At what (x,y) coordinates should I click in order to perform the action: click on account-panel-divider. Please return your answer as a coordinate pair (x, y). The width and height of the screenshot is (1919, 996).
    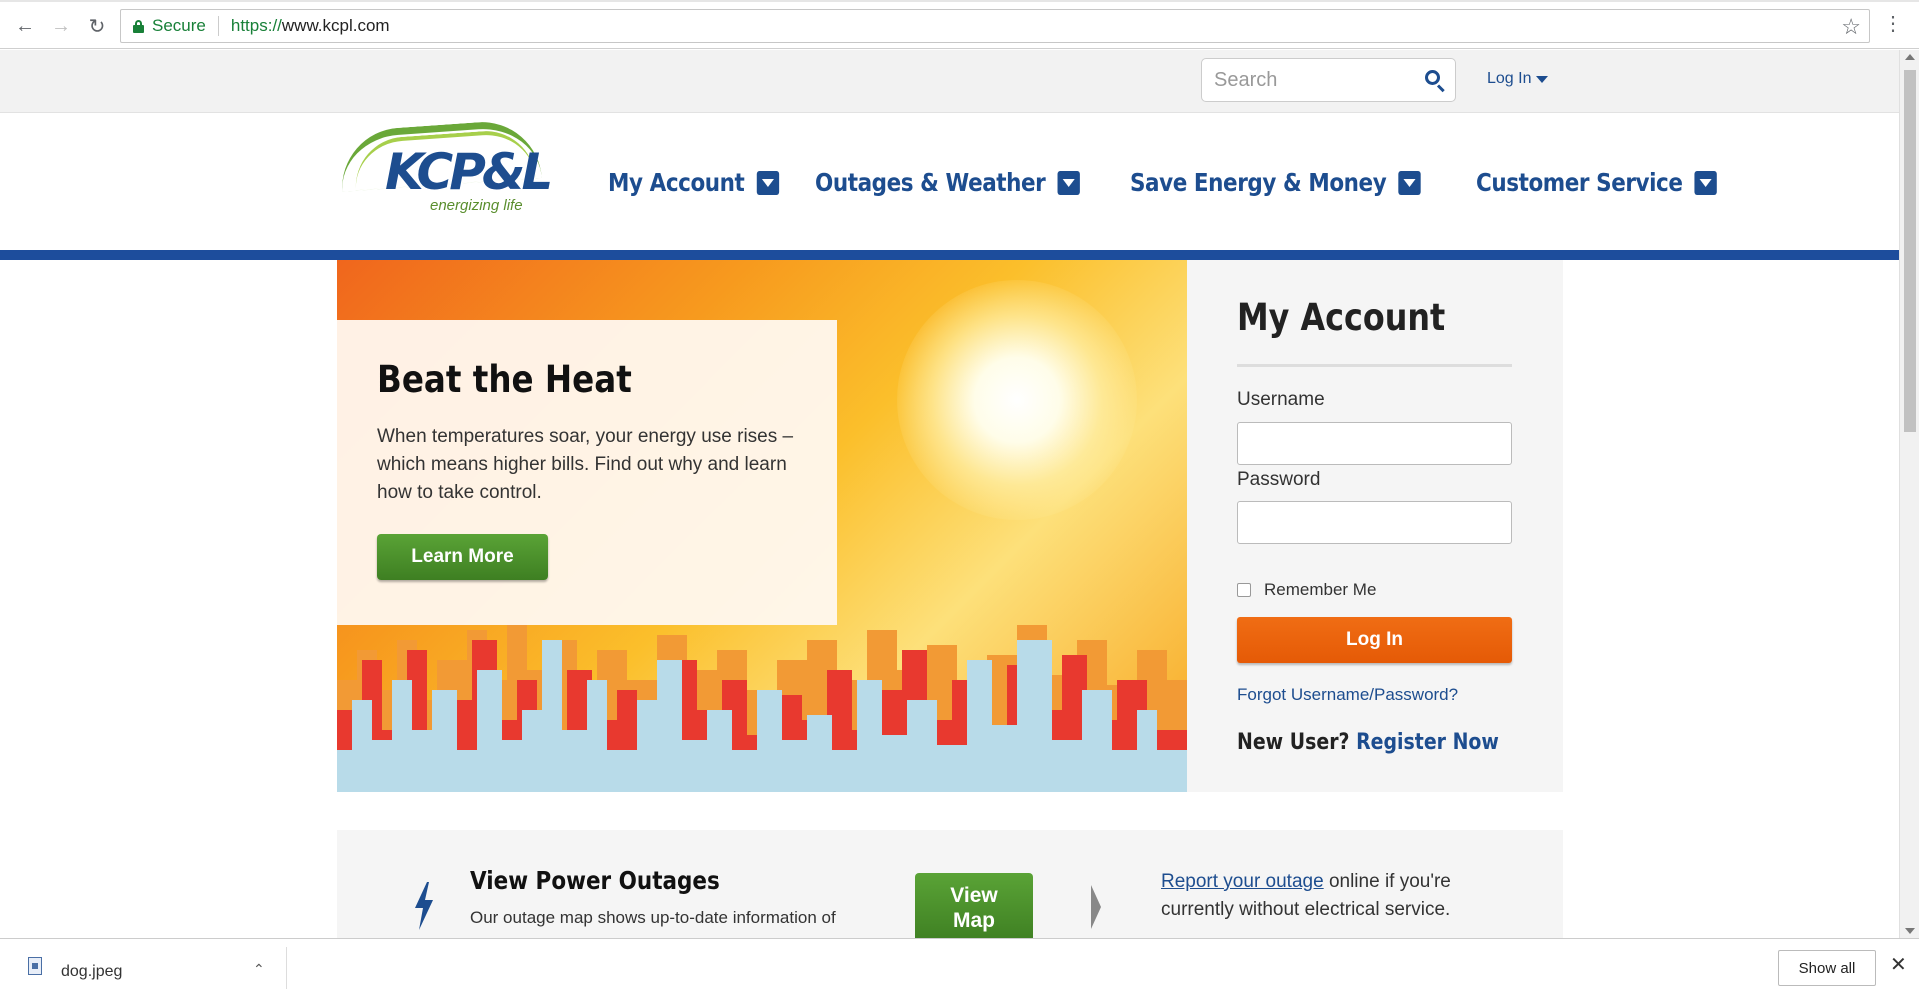
    Looking at the image, I should click on (1374, 365).